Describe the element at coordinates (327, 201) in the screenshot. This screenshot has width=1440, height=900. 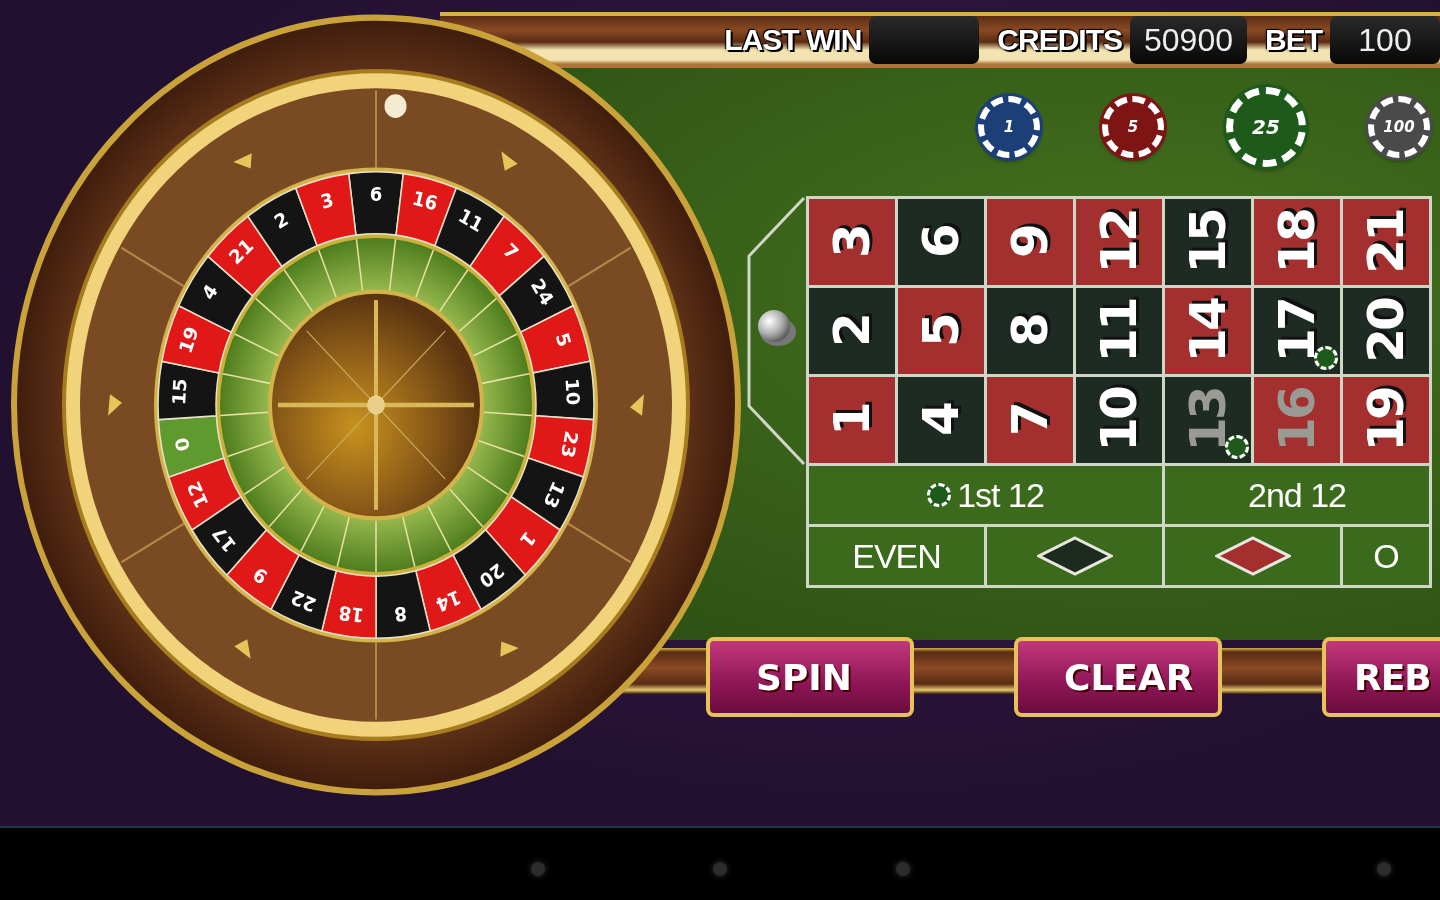
I see `pocket-number: 3` at that location.